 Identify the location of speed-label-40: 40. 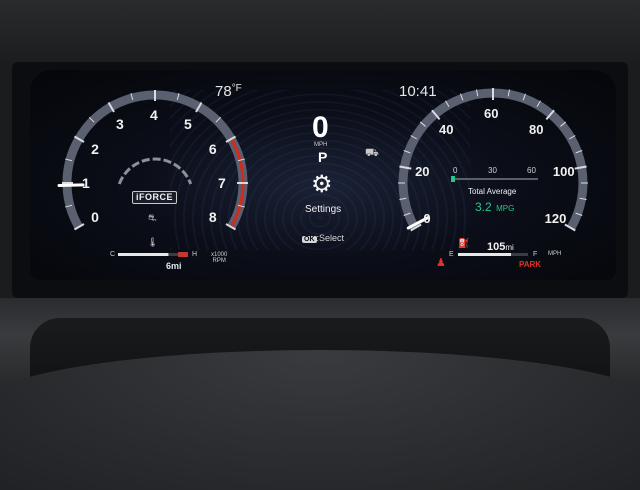
(446, 130).